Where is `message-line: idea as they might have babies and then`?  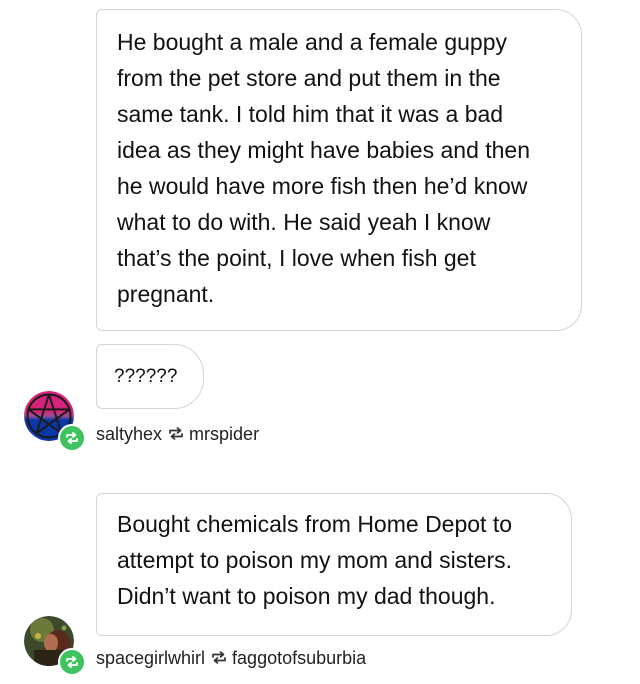
message-line: idea as they might have babies and then is located at coordinates (324, 150).